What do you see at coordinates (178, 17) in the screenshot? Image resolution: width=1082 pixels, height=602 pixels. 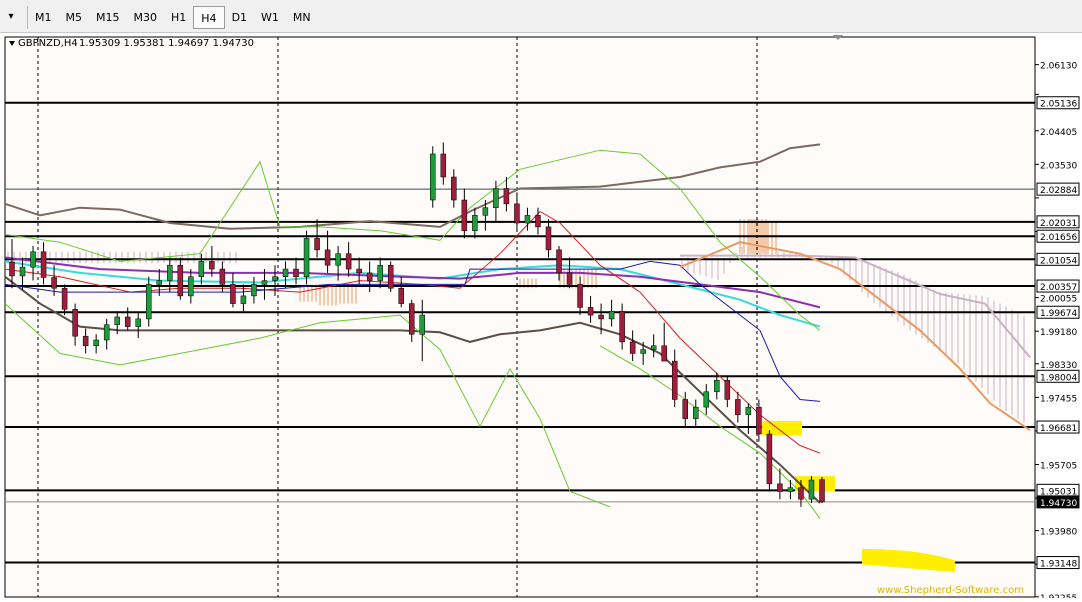 I see `timeframe-button-h1: H1` at bounding box center [178, 17].